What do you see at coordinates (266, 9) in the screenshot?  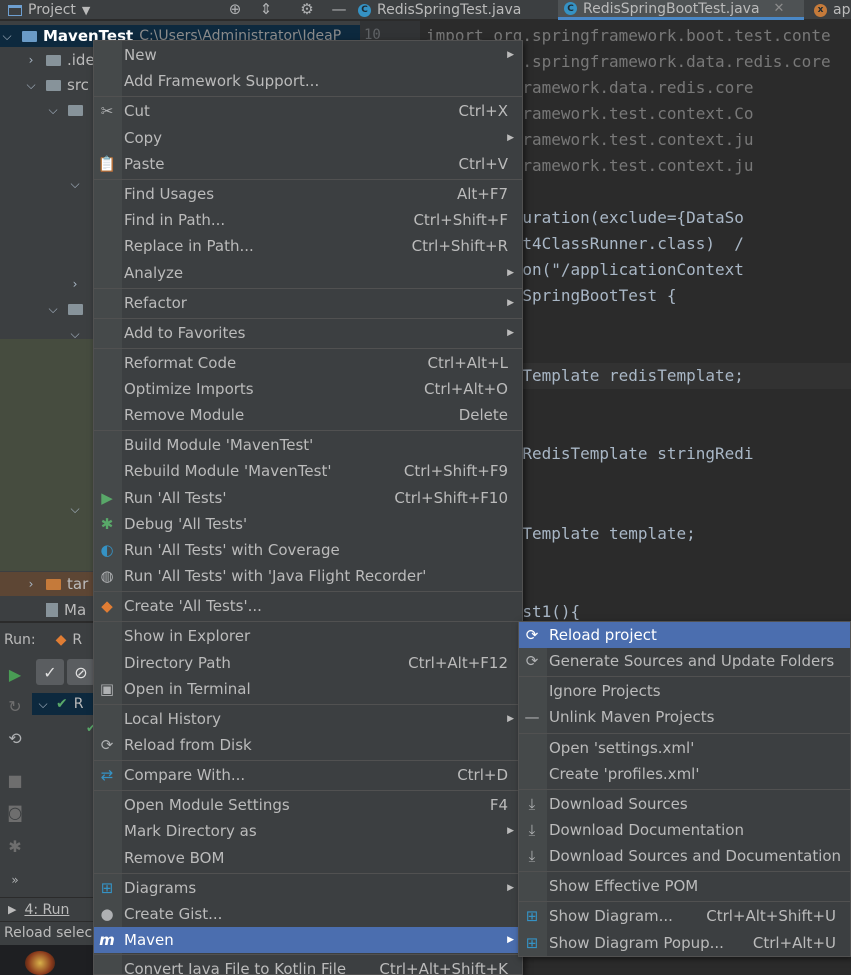 I see `collapse-all-icon: ⇕` at bounding box center [266, 9].